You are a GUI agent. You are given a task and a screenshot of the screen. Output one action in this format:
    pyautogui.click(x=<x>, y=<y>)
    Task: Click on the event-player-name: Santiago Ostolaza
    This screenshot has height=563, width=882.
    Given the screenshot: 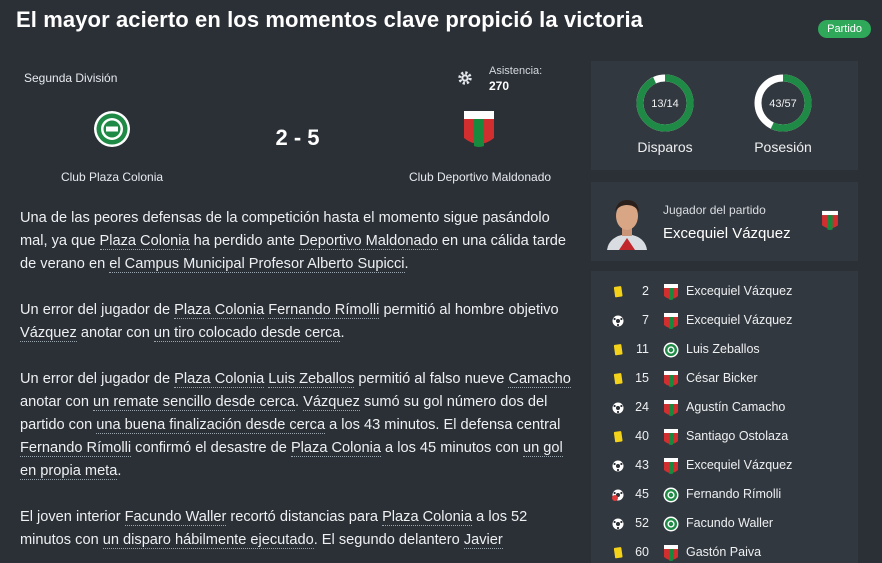 What is the action you would take?
    pyautogui.click(x=737, y=436)
    